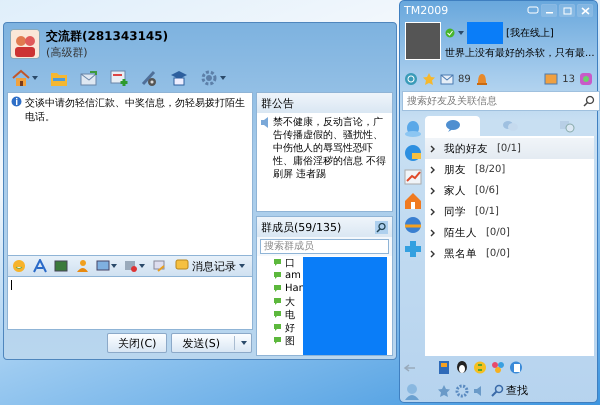 This screenshot has height=405, width=600. What do you see at coordinates (410, 367) in the screenshot?
I see `arrow-icon` at bounding box center [410, 367].